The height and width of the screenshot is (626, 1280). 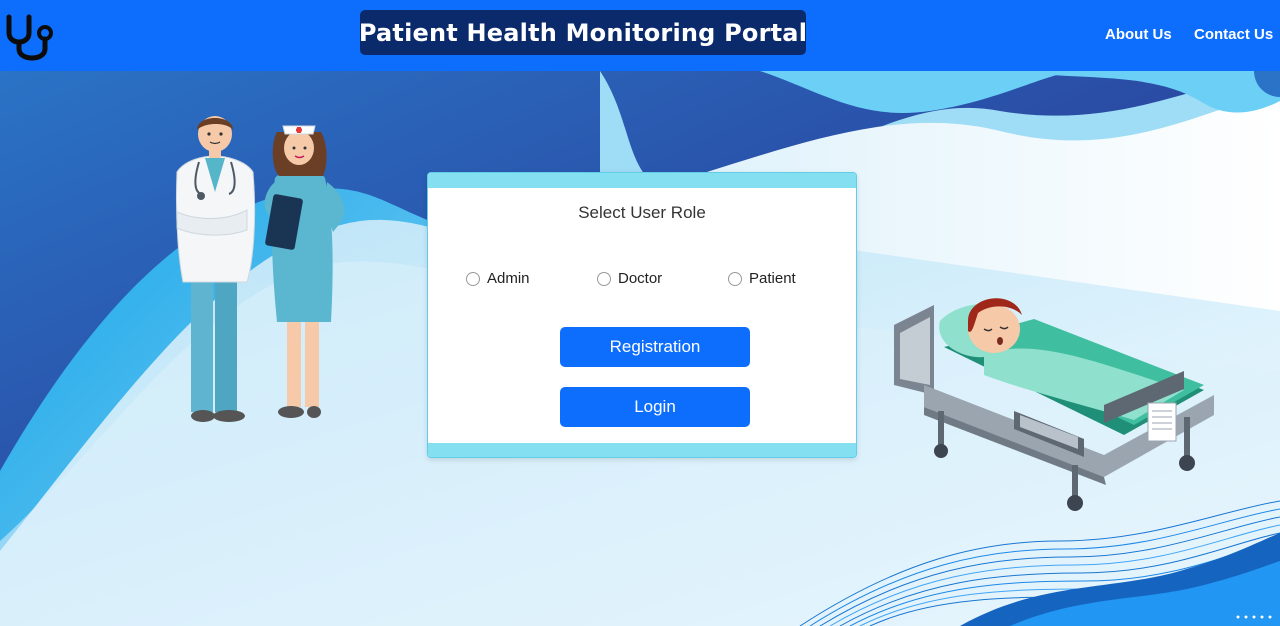 I want to click on login-button: Login, so click(x=655, y=407).